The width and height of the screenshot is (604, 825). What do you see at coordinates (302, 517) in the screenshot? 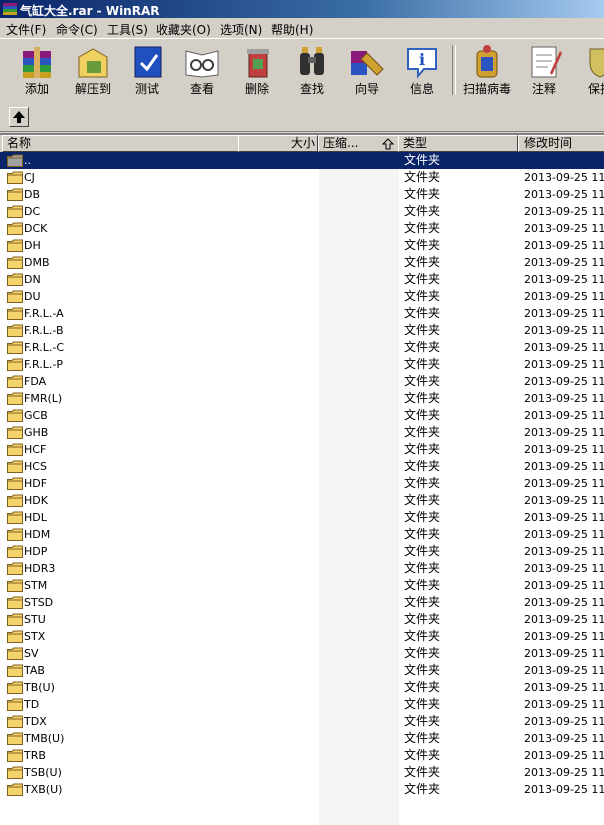
I see `list-item: HDL 文件夹 2013-09-25 11:3` at bounding box center [302, 517].